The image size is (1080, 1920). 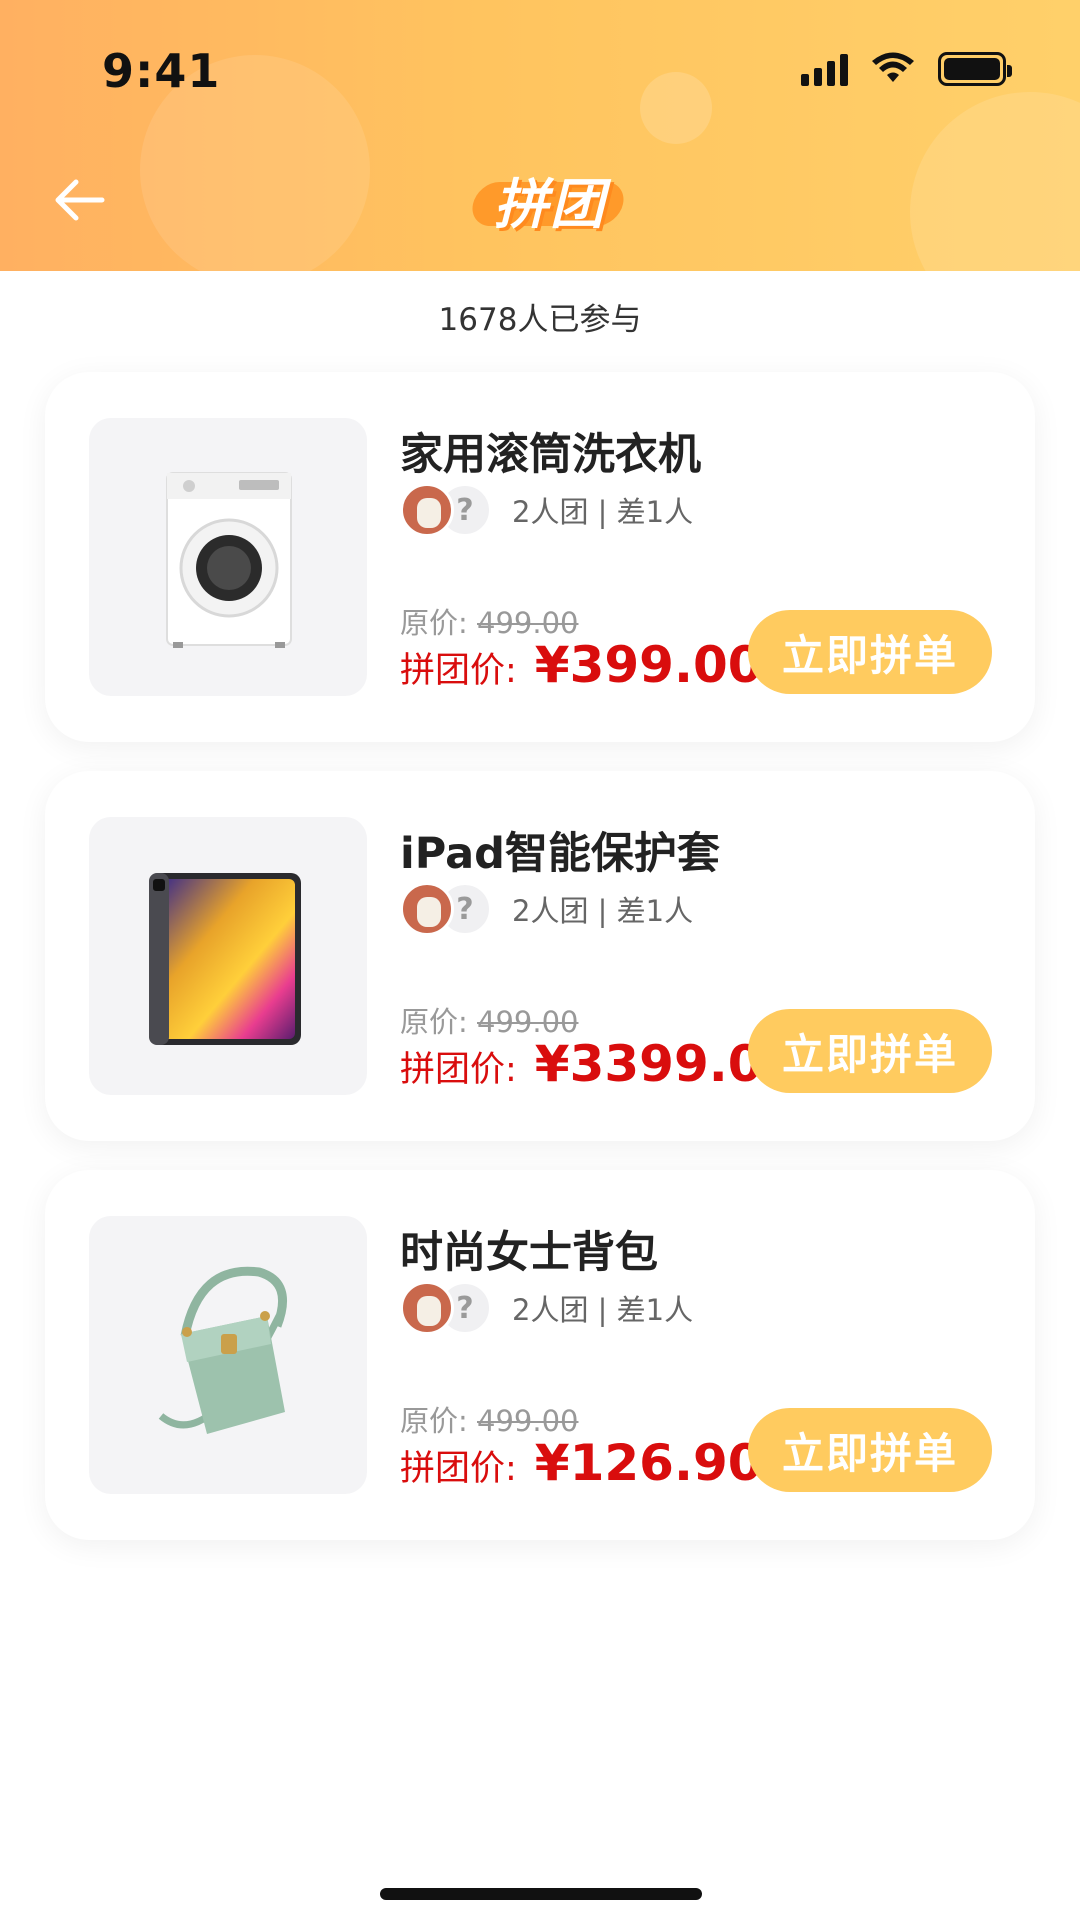 What do you see at coordinates (228, 1355) in the screenshot?
I see `product-image-handbag` at bounding box center [228, 1355].